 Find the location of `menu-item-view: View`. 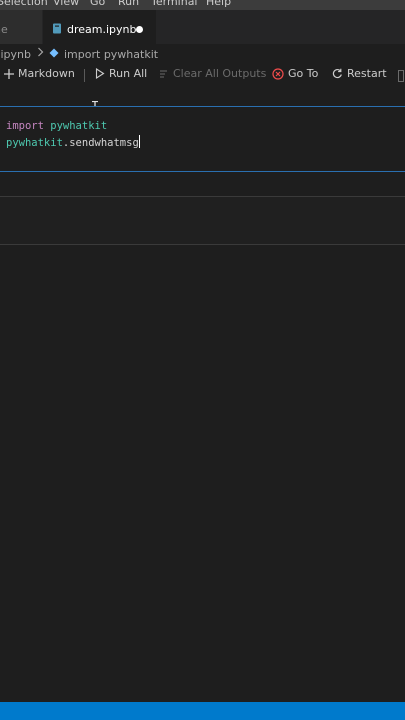

menu-item-view: View is located at coordinates (66, 4).